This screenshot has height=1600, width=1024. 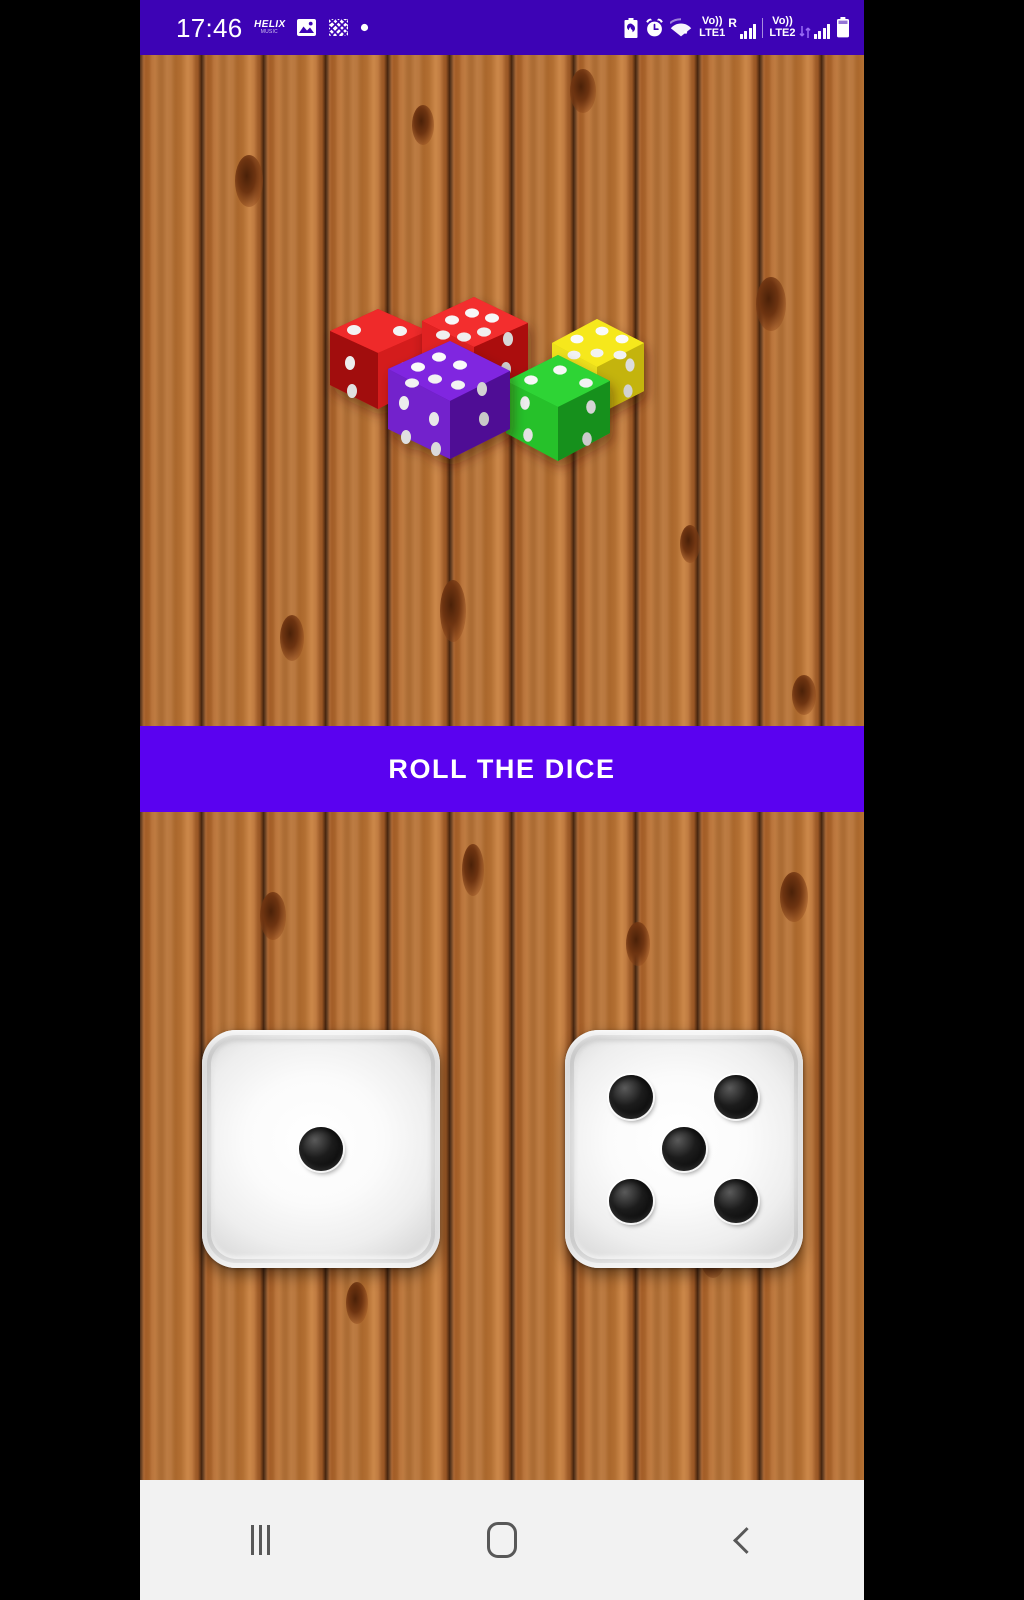 What do you see at coordinates (843, 27) in the screenshot?
I see `battery-icon` at bounding box center [843, 27].